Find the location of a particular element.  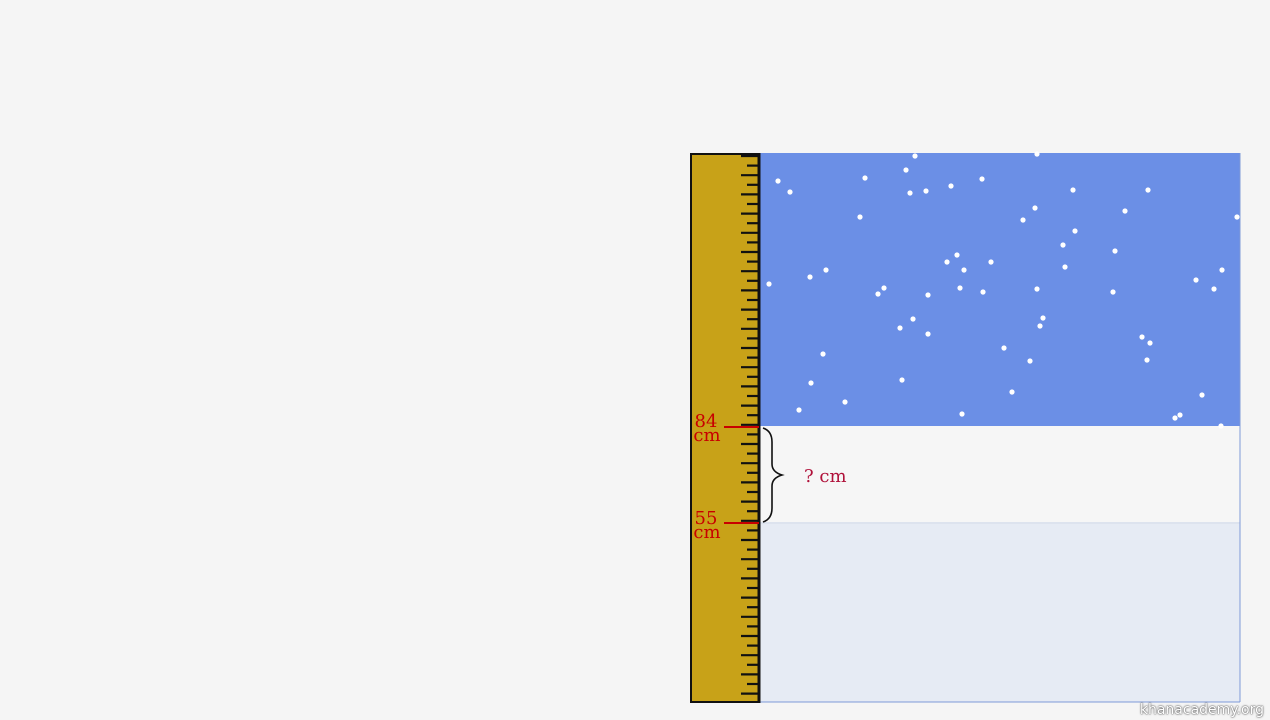

sky-panel is located at coordinates (1000, 289).